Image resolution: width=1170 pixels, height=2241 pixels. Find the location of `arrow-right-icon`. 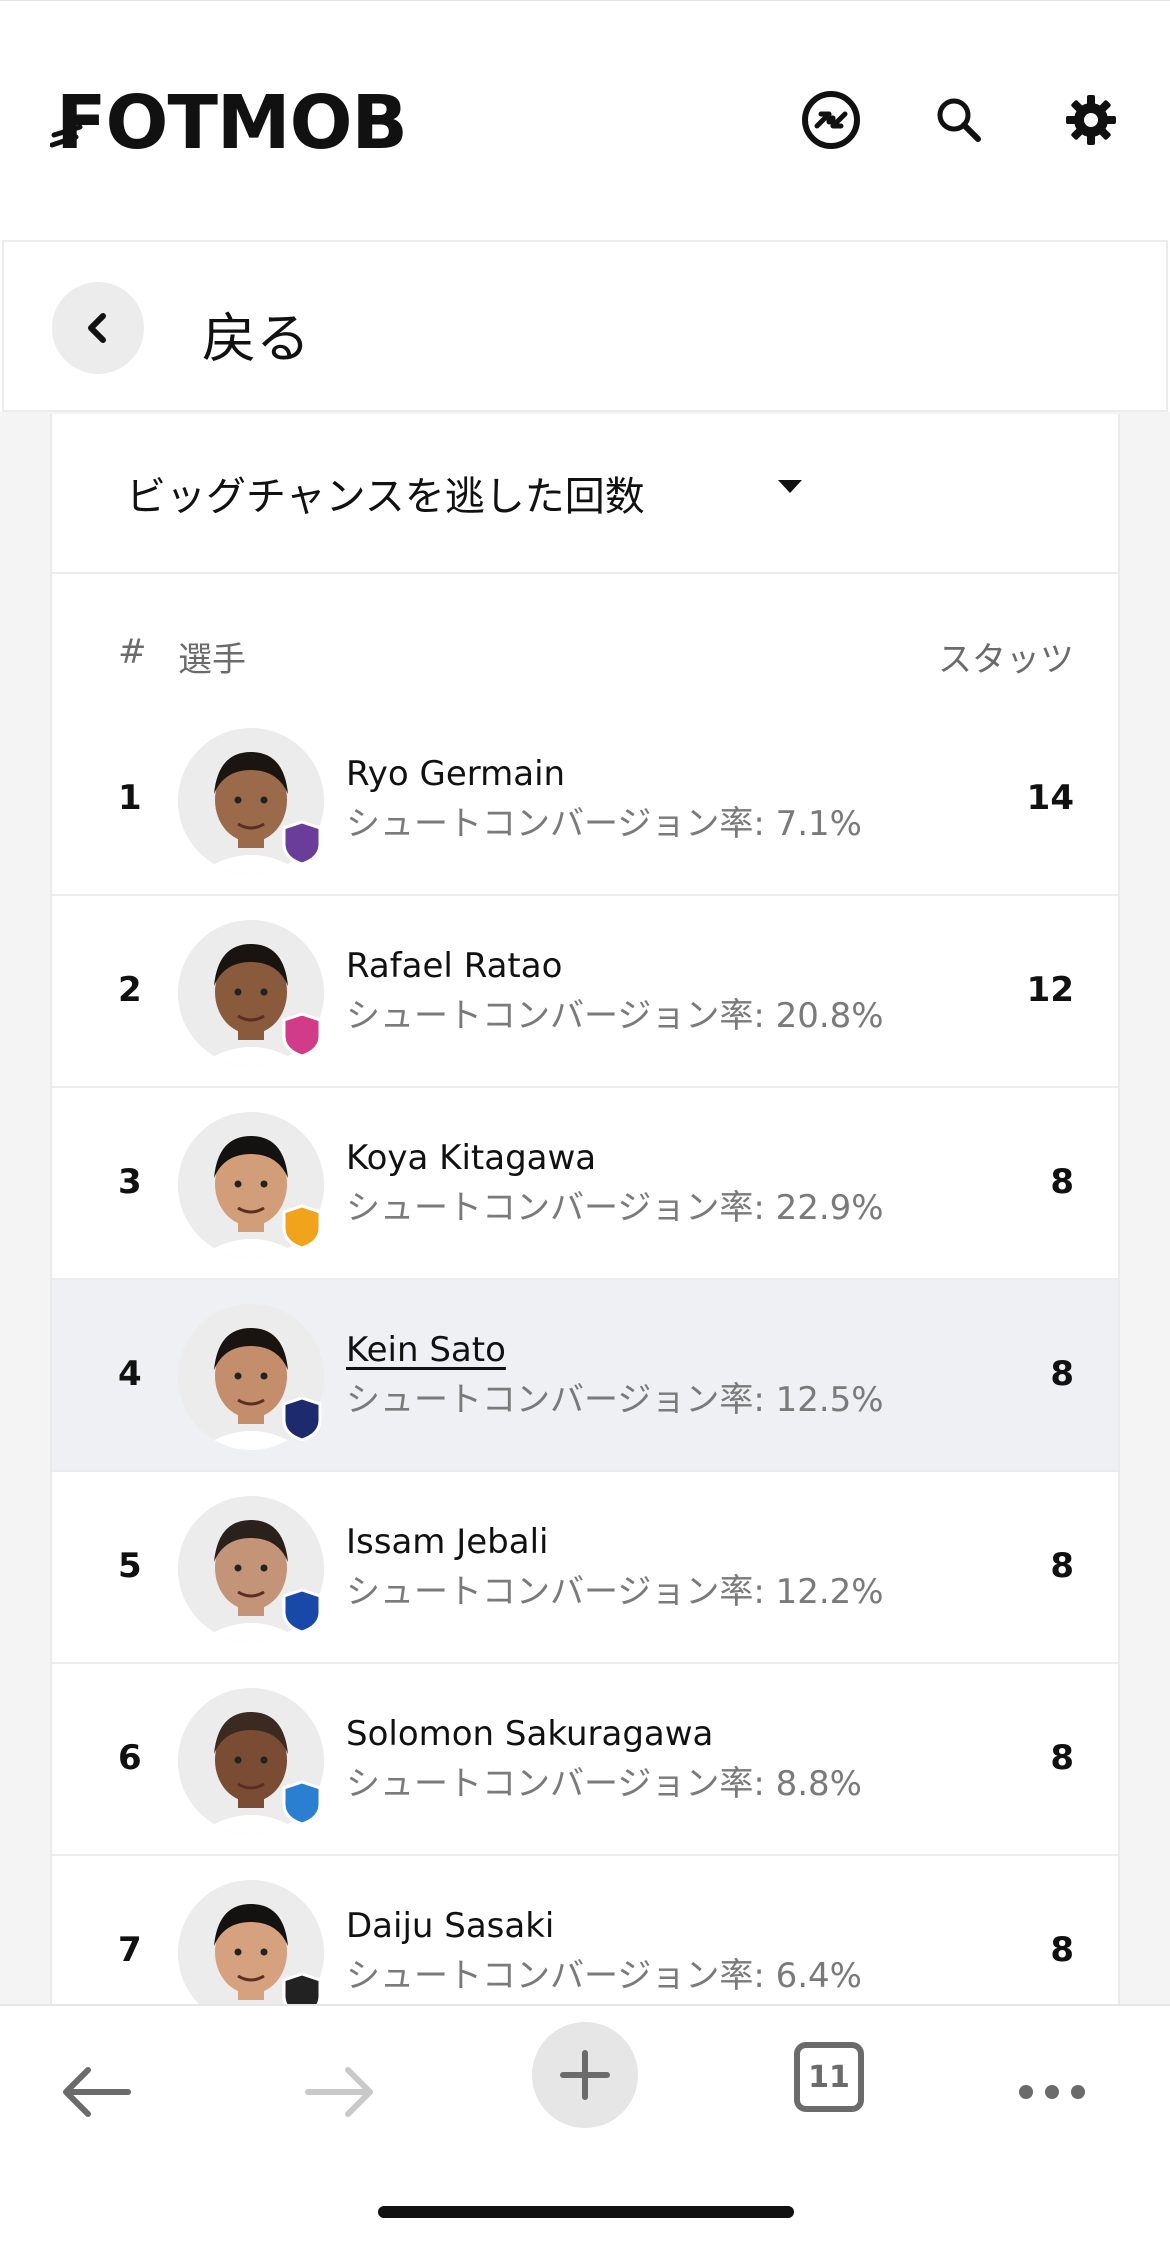

arrow-right-icon is located at coordinates (339, 2092).